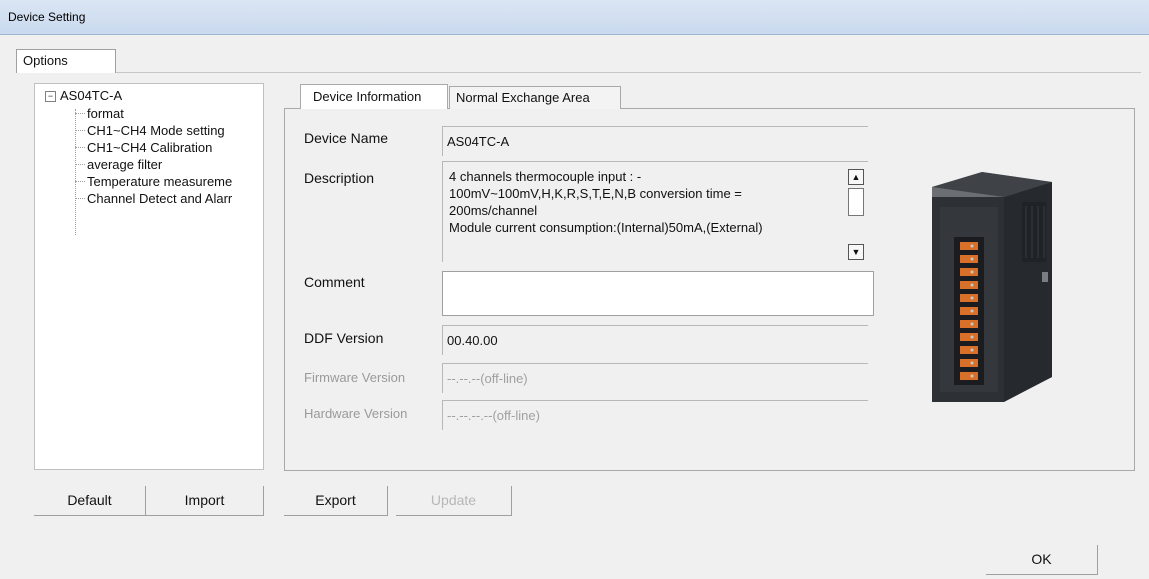 This screenshot has height=579, width=1149. What do you see at coordinates (90, 501) in the screenshot?
I see `default-button: Default` at bounding box center [90, 501].